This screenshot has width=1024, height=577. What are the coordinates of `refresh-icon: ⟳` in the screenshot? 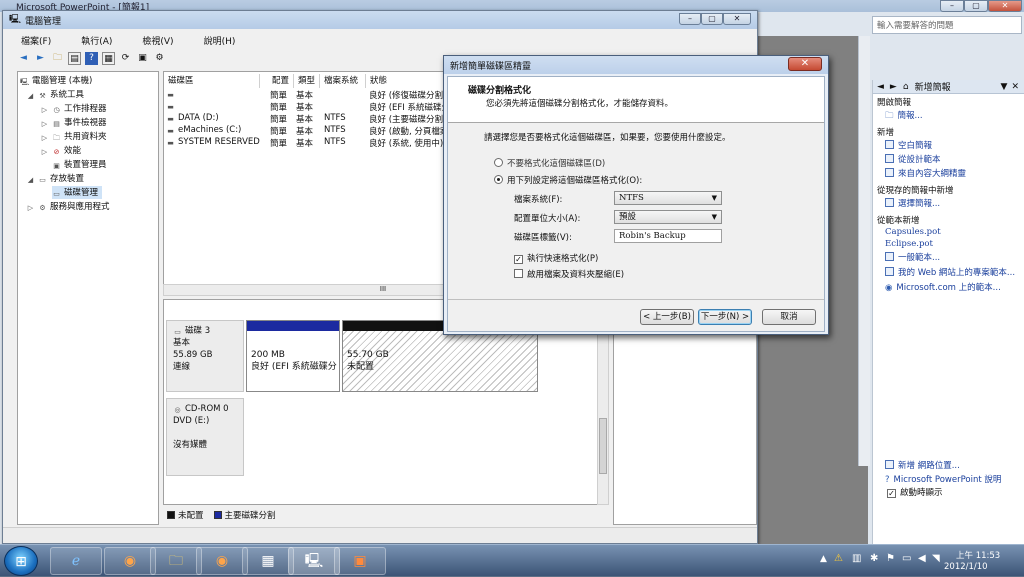 It's located at (125, 58).